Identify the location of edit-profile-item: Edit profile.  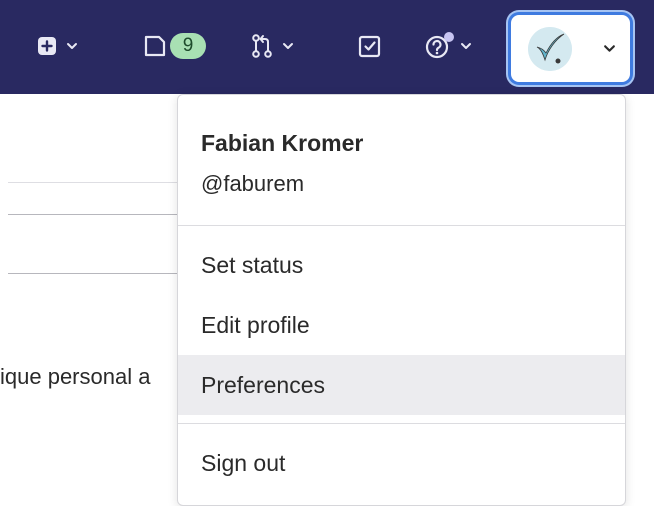
(401, 325).